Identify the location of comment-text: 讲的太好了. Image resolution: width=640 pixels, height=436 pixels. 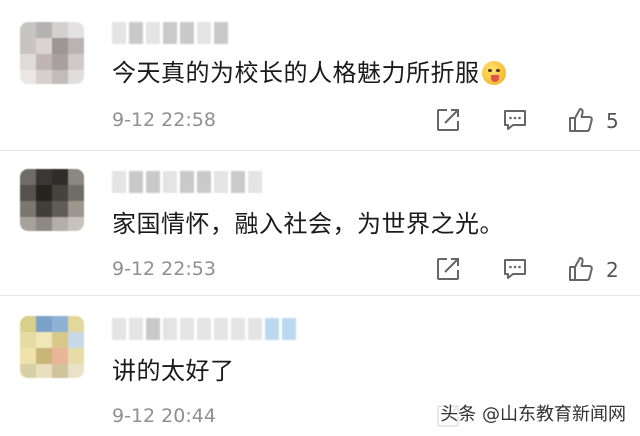
(173, 371).